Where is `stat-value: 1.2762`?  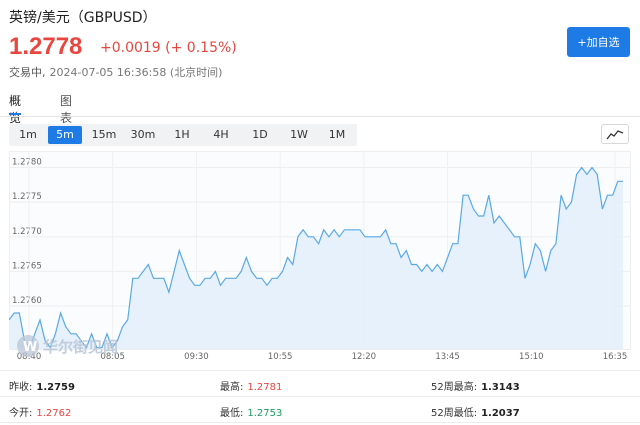
stat-value: 1.2762 is located at coordinates (54, 413).